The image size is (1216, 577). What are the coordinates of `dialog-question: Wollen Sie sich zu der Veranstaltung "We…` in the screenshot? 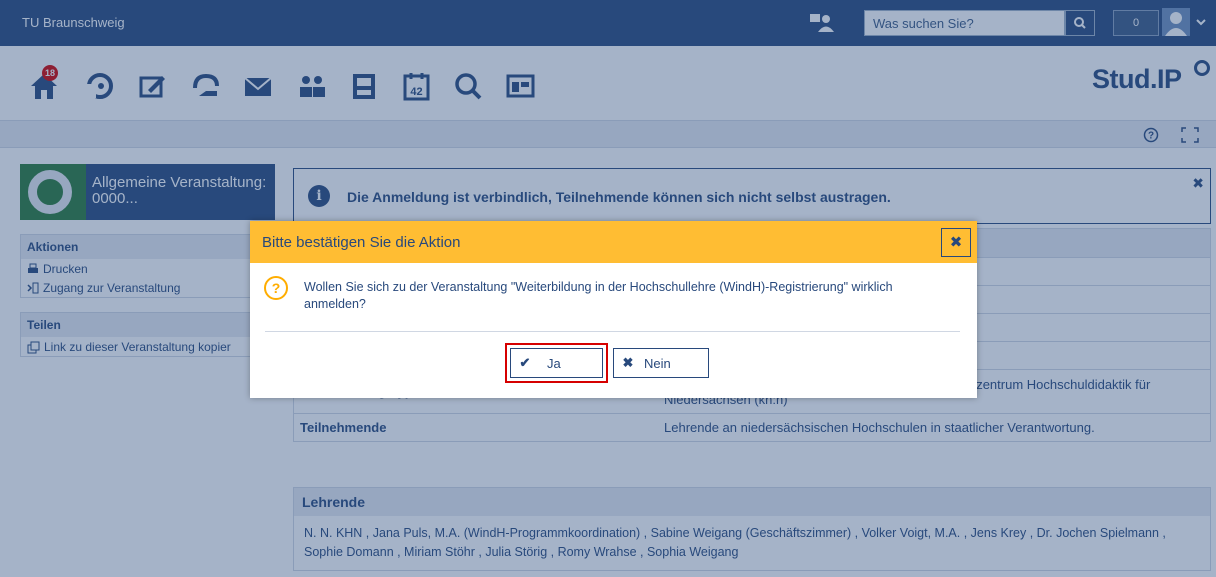 It's located at (598, 295).